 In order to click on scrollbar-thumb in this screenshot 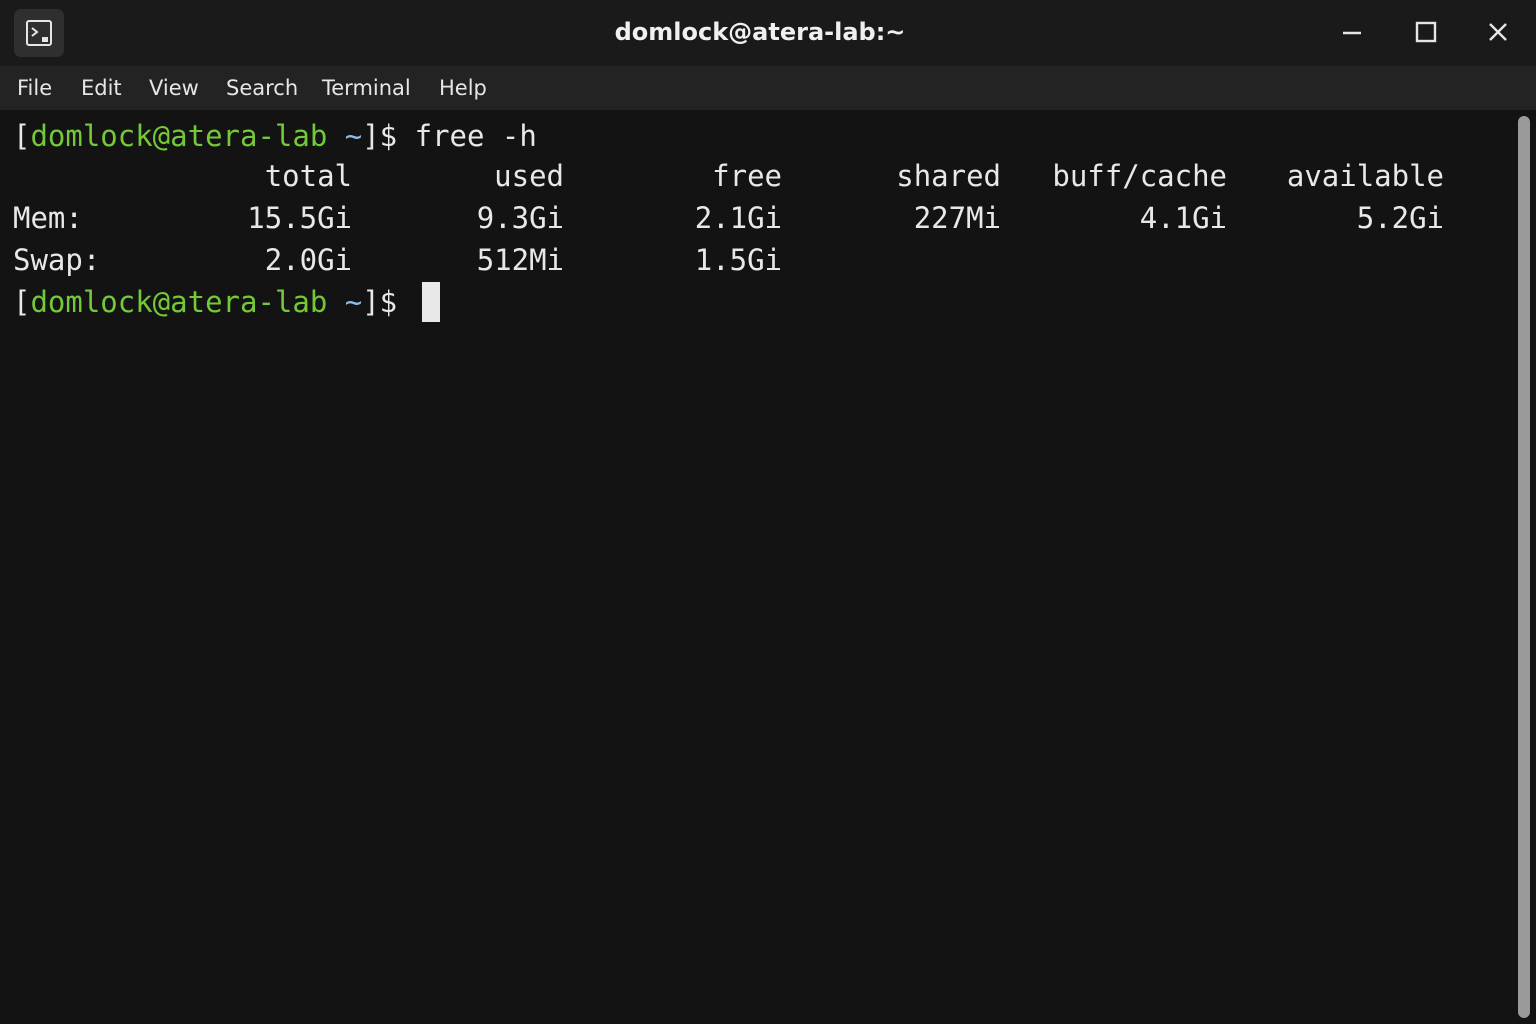, I will do `click(1524, 567)`.